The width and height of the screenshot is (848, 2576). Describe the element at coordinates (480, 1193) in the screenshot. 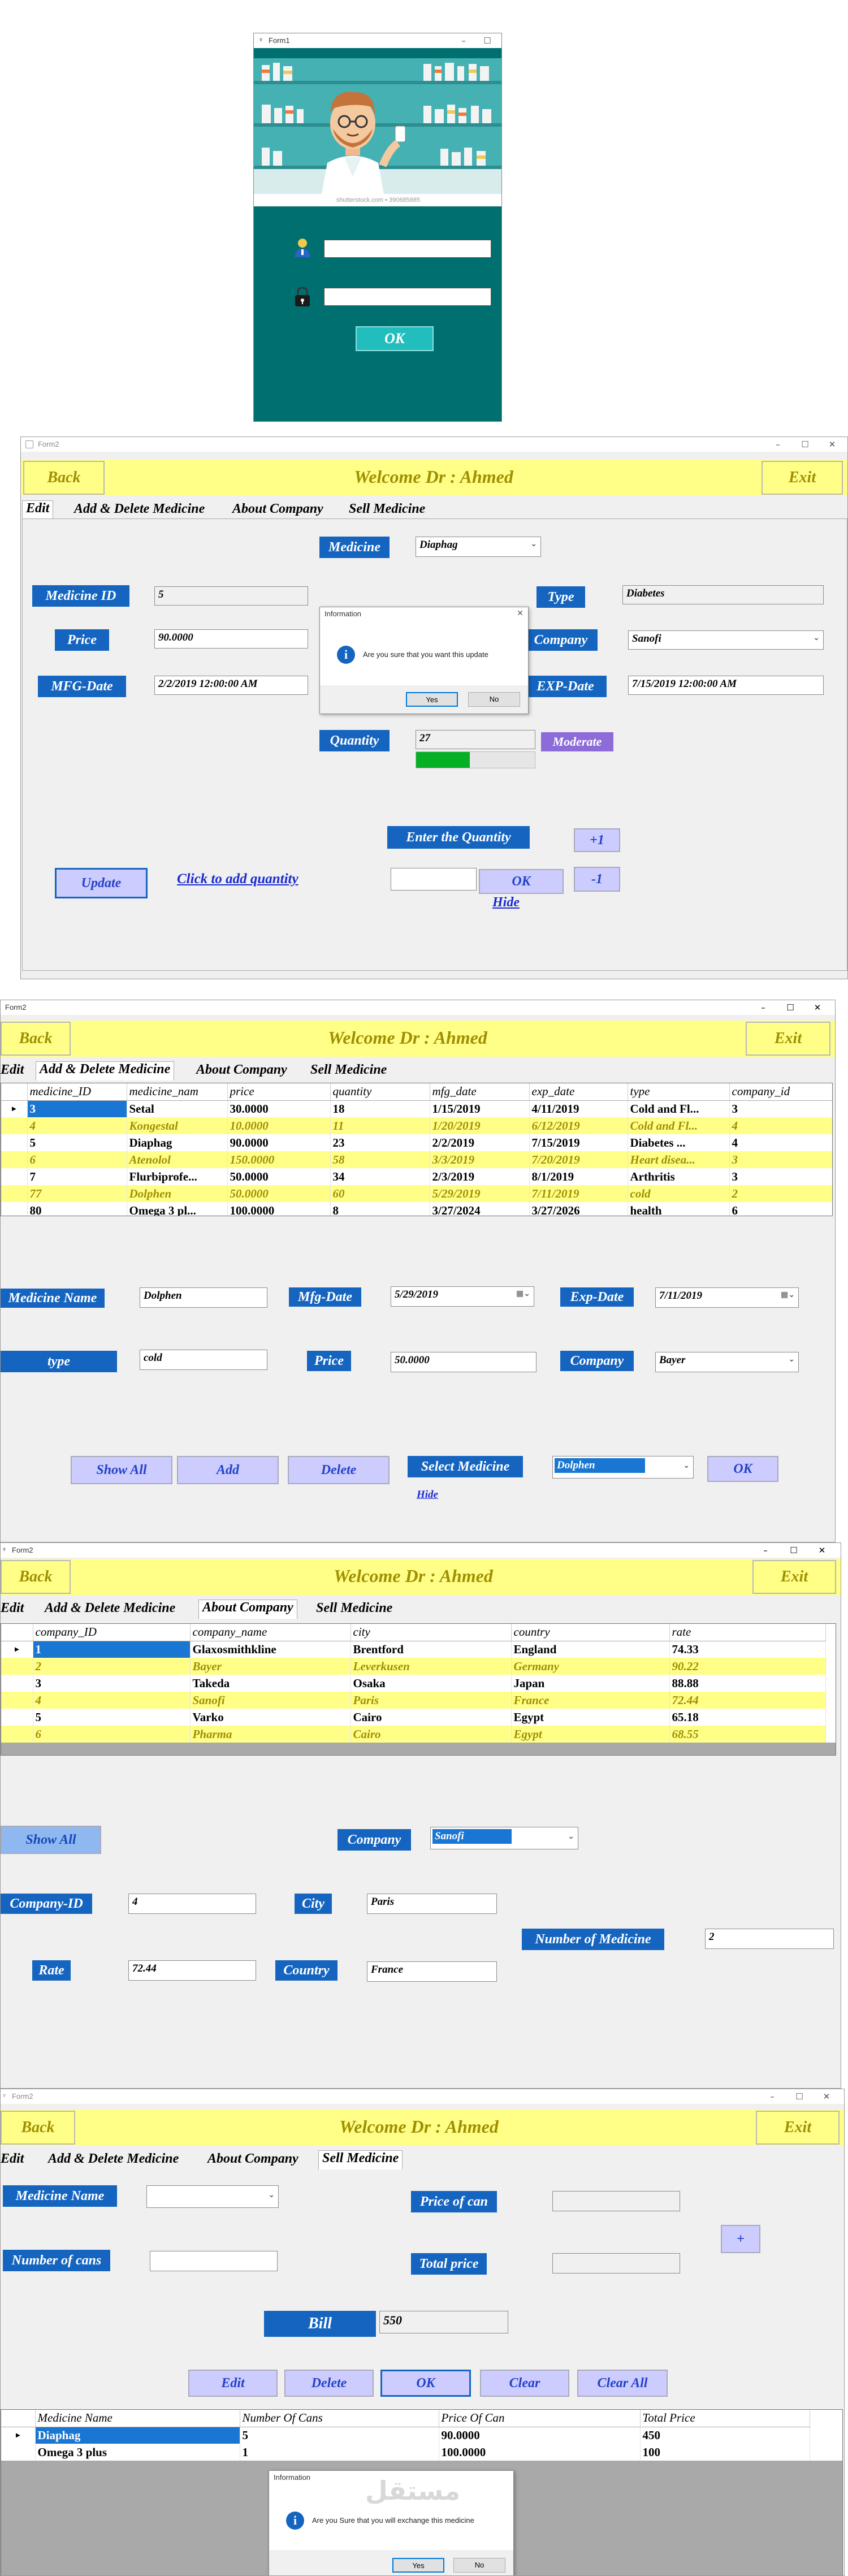

I see `table-cell: 5/29/2019` at that location.